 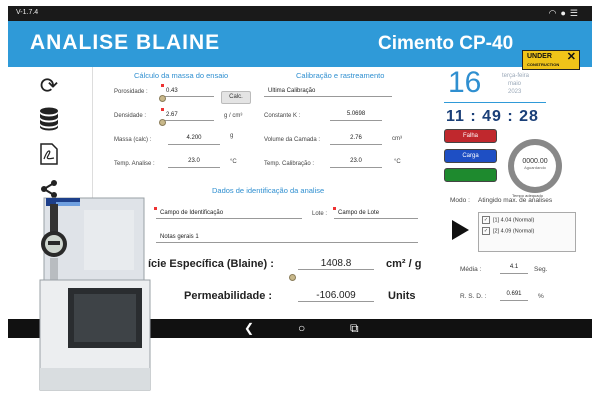 I want to click on media-unit: Seg., so click(x=541, y=269).